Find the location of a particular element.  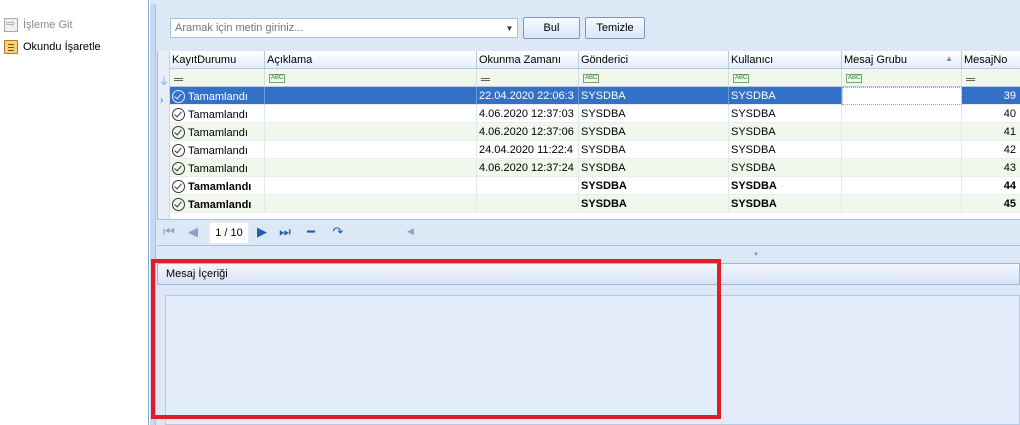

message-no-cell-text: 42 is located at coordinates (1009, 150).